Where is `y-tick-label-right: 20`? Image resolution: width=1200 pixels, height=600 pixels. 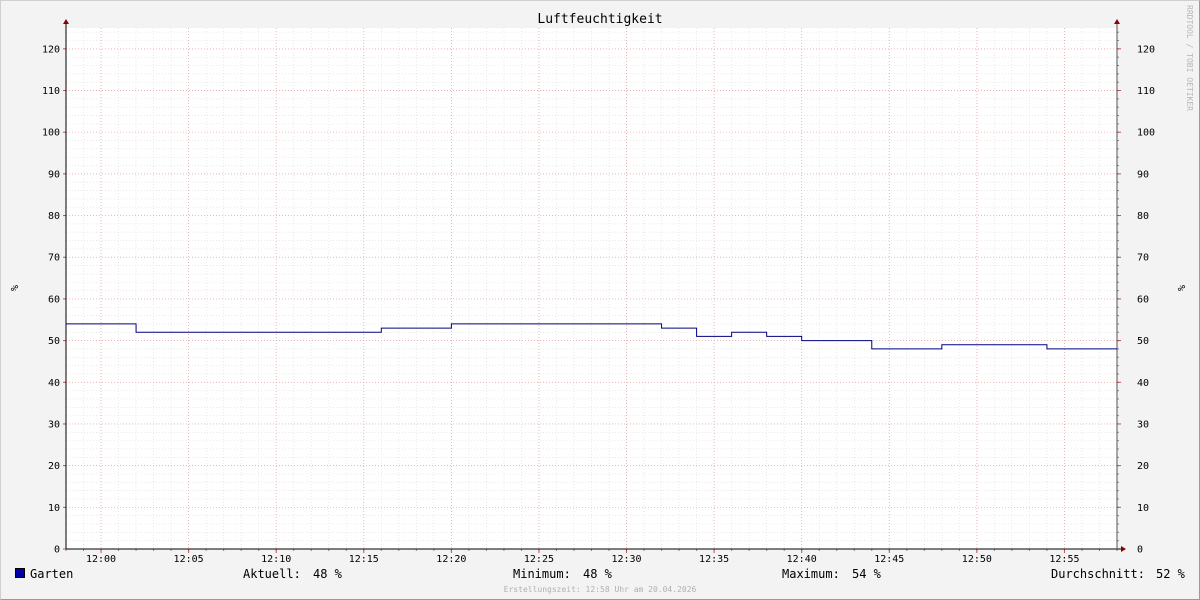
y-tick-label-right: 20 is located at coordinates (1143, 466).